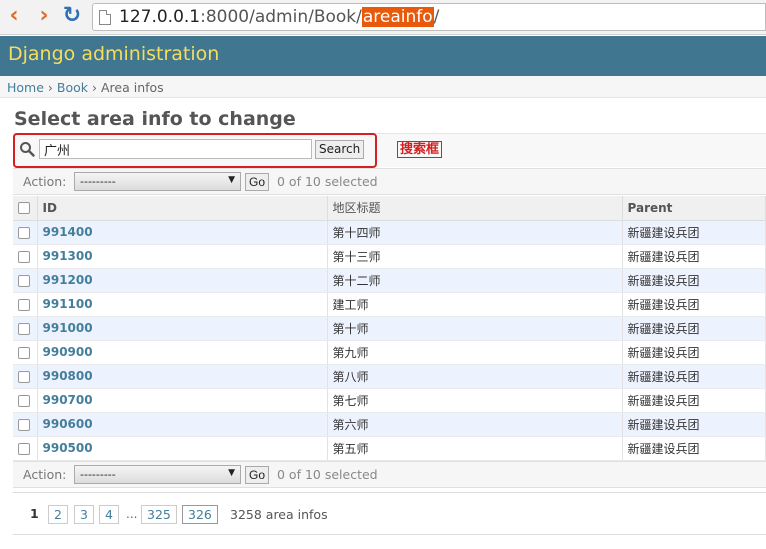  Describe the element at coordinates (58, 514) in the screenshot. I see `page-link: 2` at that location.